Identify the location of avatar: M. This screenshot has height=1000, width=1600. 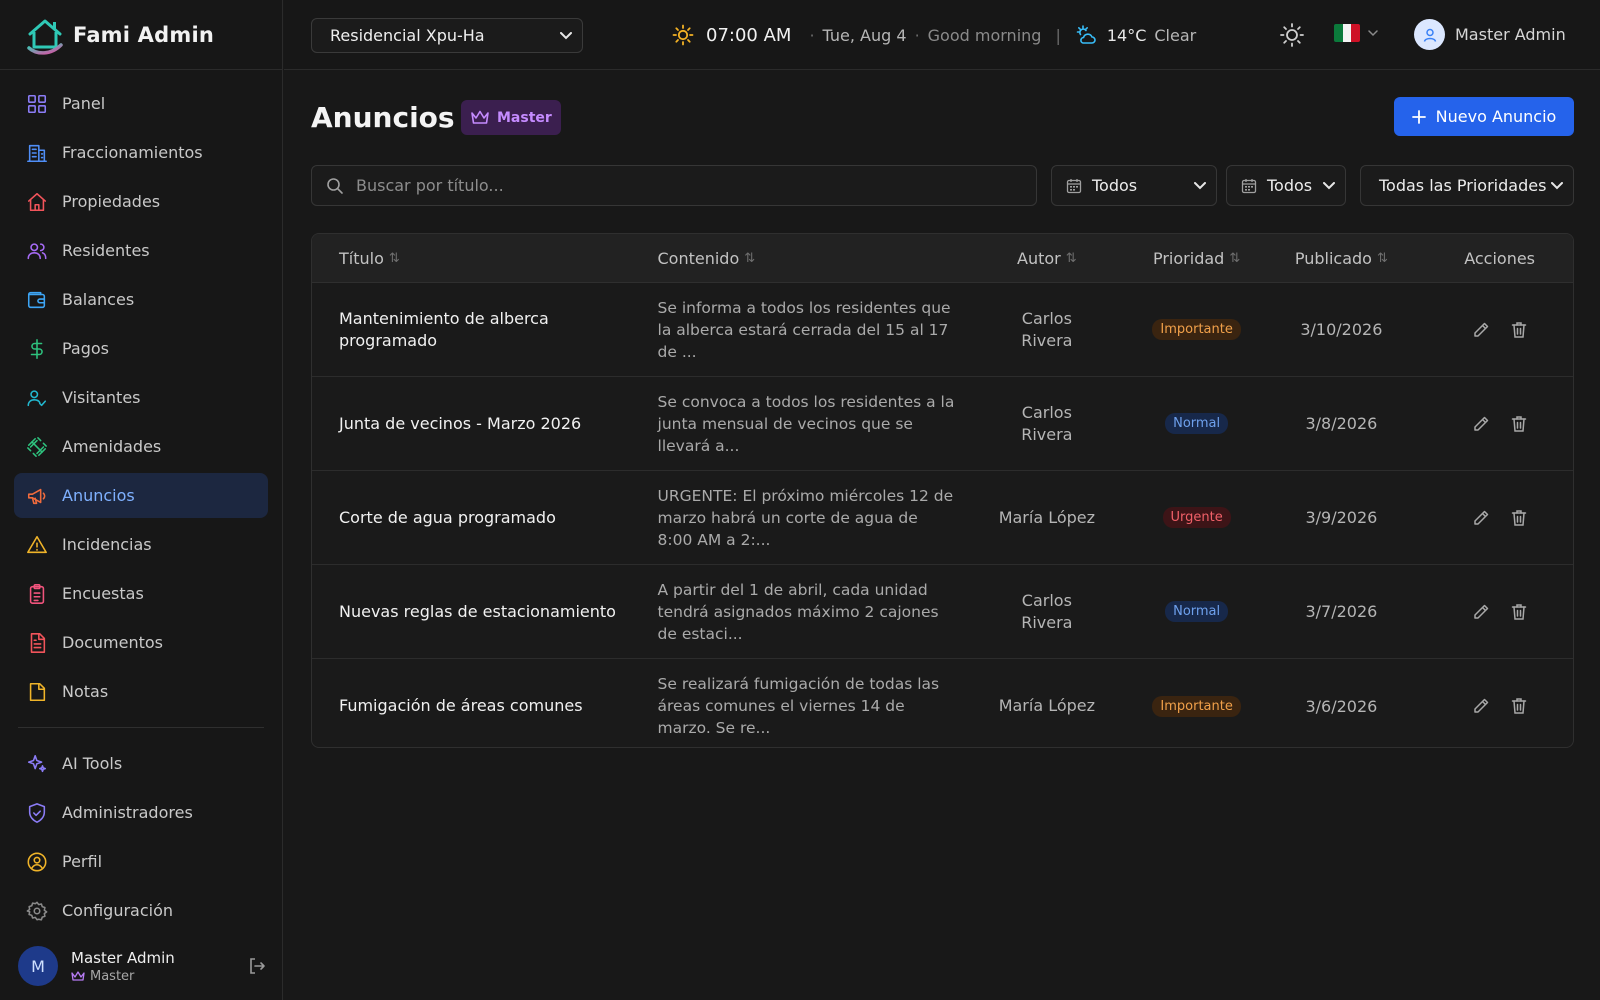
(38, 966).